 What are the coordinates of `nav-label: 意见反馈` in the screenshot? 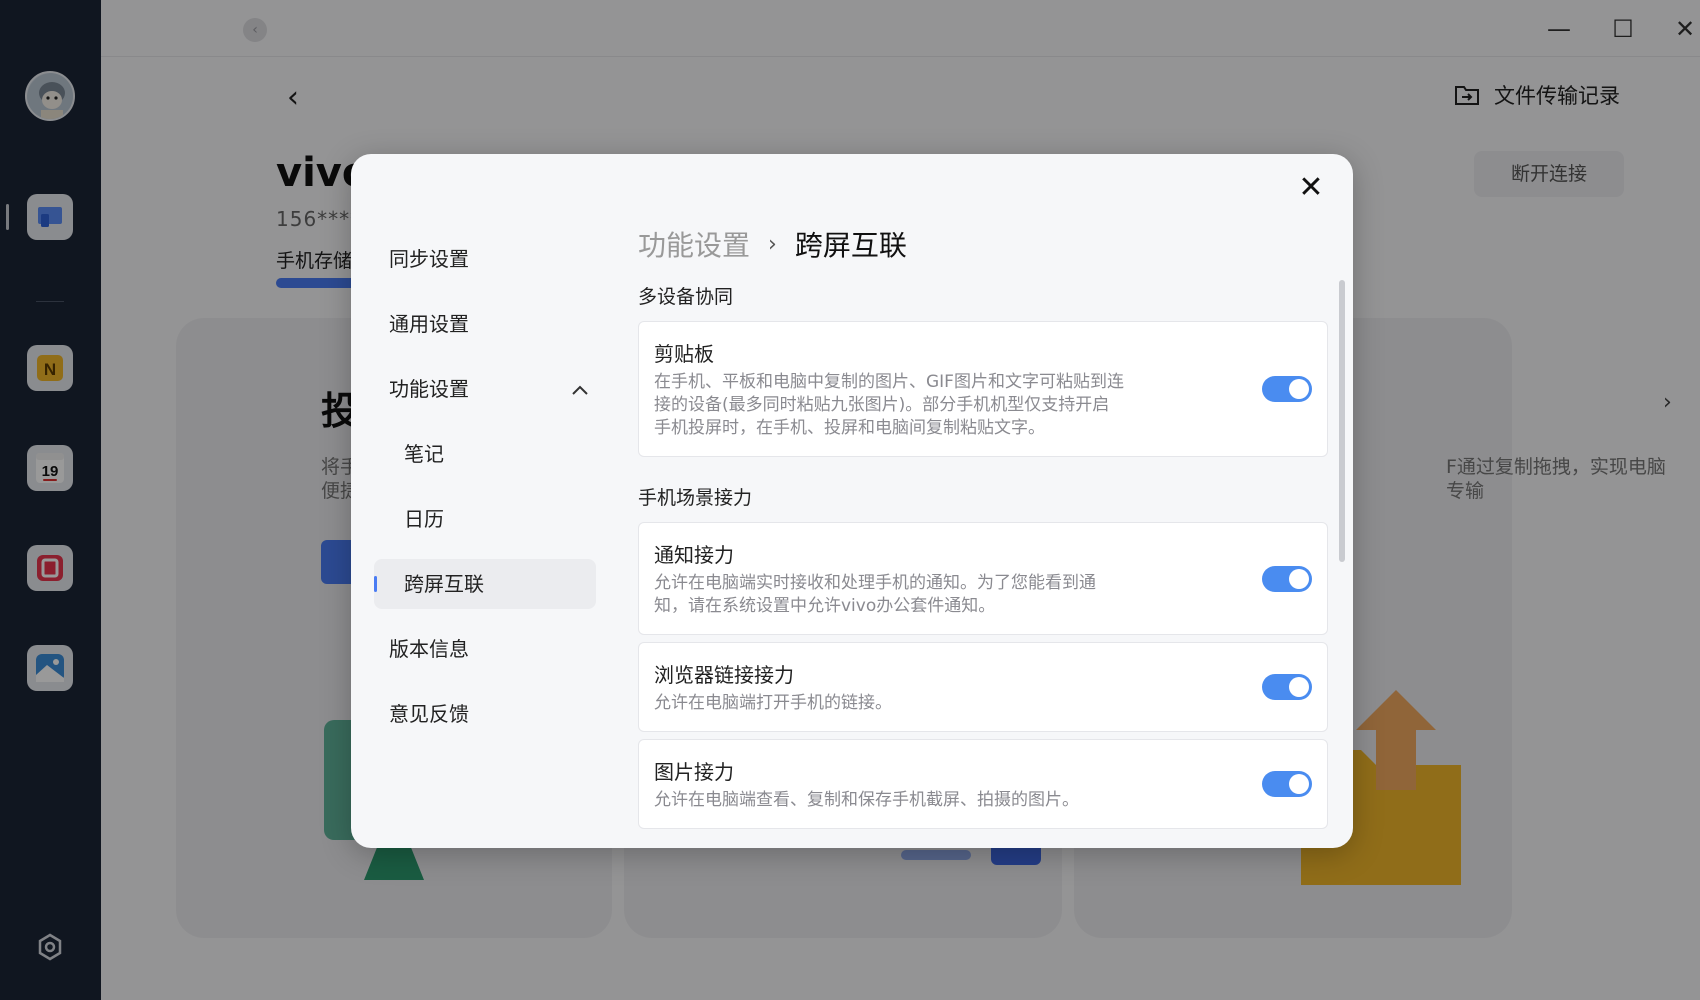 It's located at (429, 714).